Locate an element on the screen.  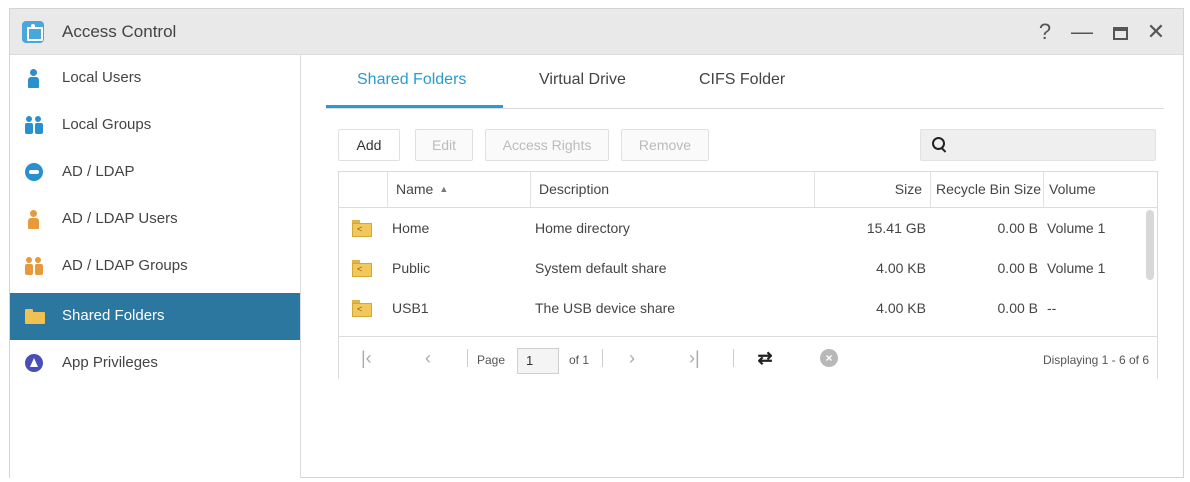
folder-icon is located at coordinates (35, 316).